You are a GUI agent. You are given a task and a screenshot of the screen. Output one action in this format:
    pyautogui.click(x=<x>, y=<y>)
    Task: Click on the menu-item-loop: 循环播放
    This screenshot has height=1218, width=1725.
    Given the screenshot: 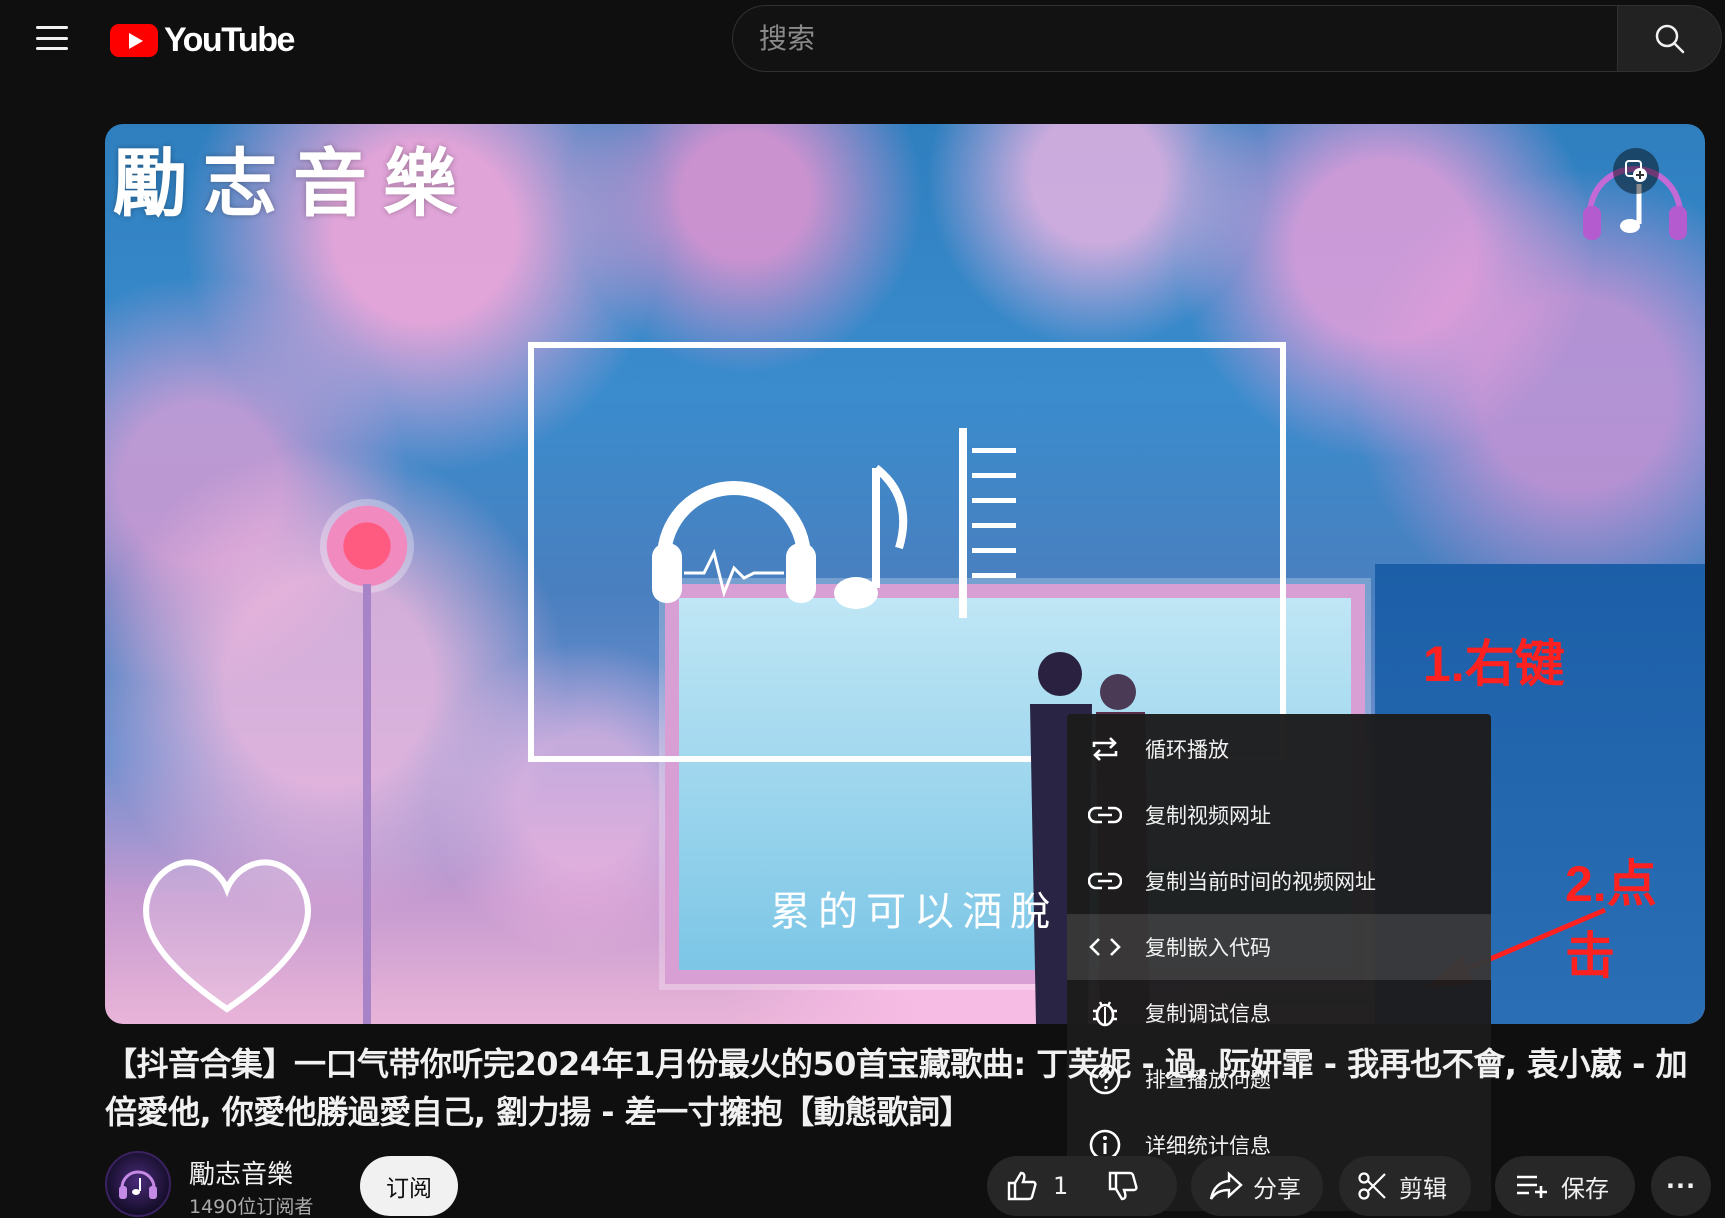 What is the action you would take?
    pyautogui.click(x=1279, y=749)
    